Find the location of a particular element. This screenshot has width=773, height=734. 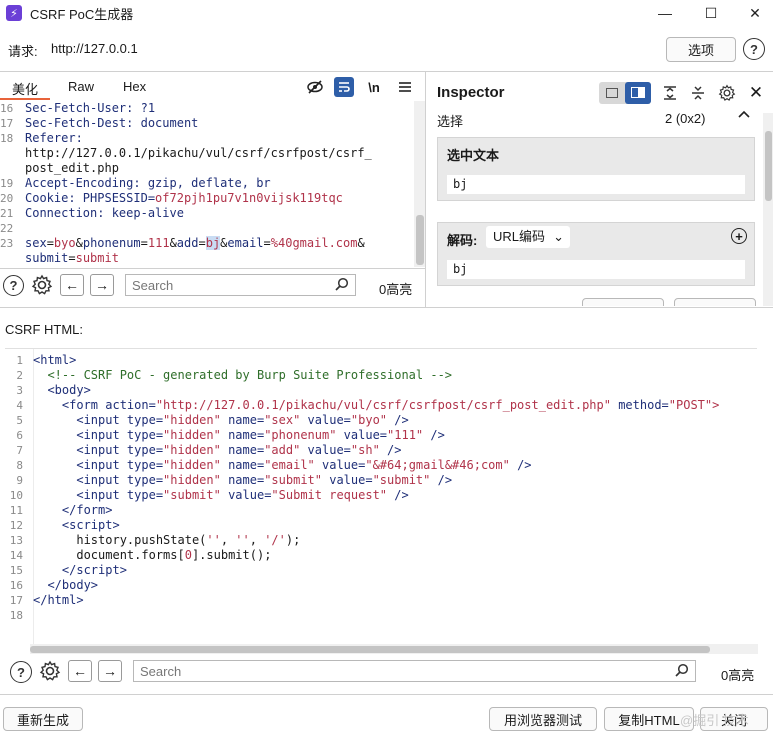

selected-text-value: bj is located at coordinates (596, 184).